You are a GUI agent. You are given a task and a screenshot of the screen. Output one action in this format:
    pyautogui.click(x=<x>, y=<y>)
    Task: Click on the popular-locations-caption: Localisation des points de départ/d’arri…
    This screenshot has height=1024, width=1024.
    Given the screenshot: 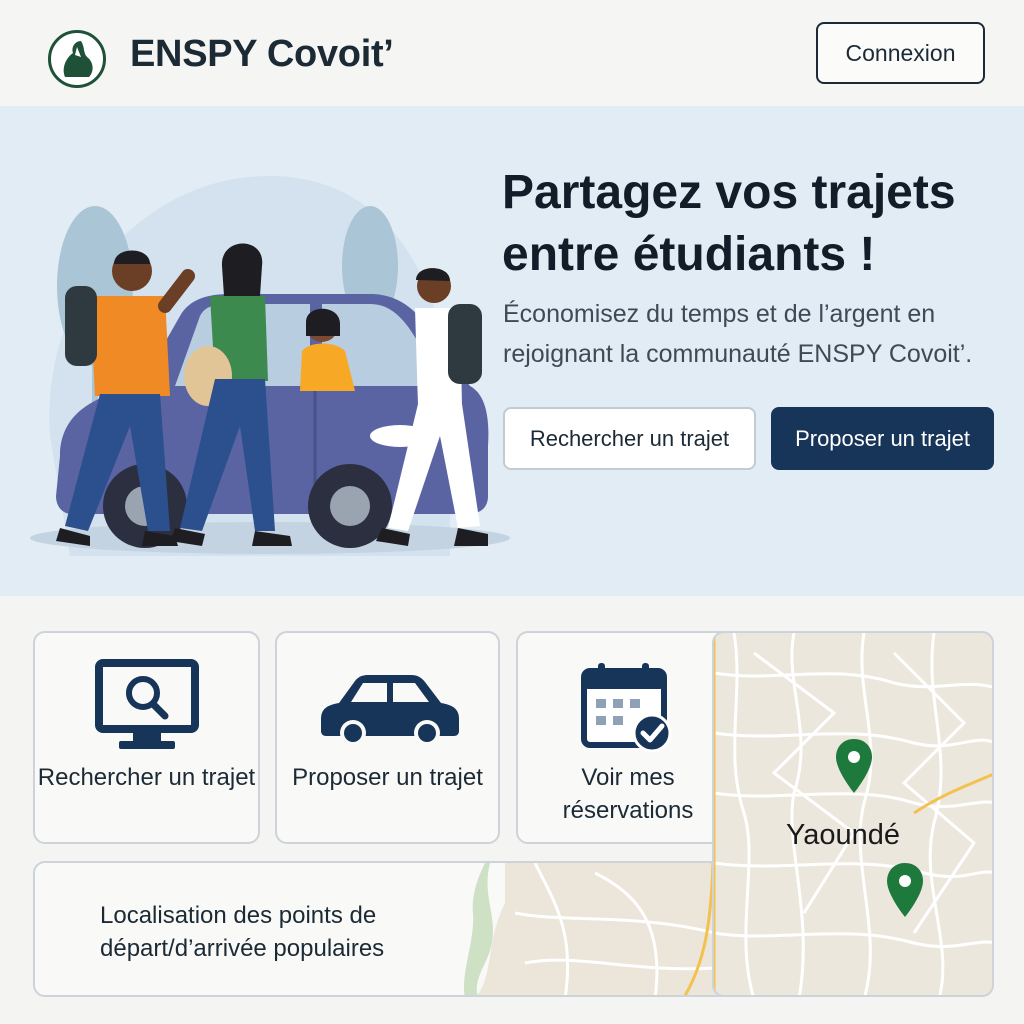 What is the action you would take?
    pyautogui.click(x=242, y=932)
    